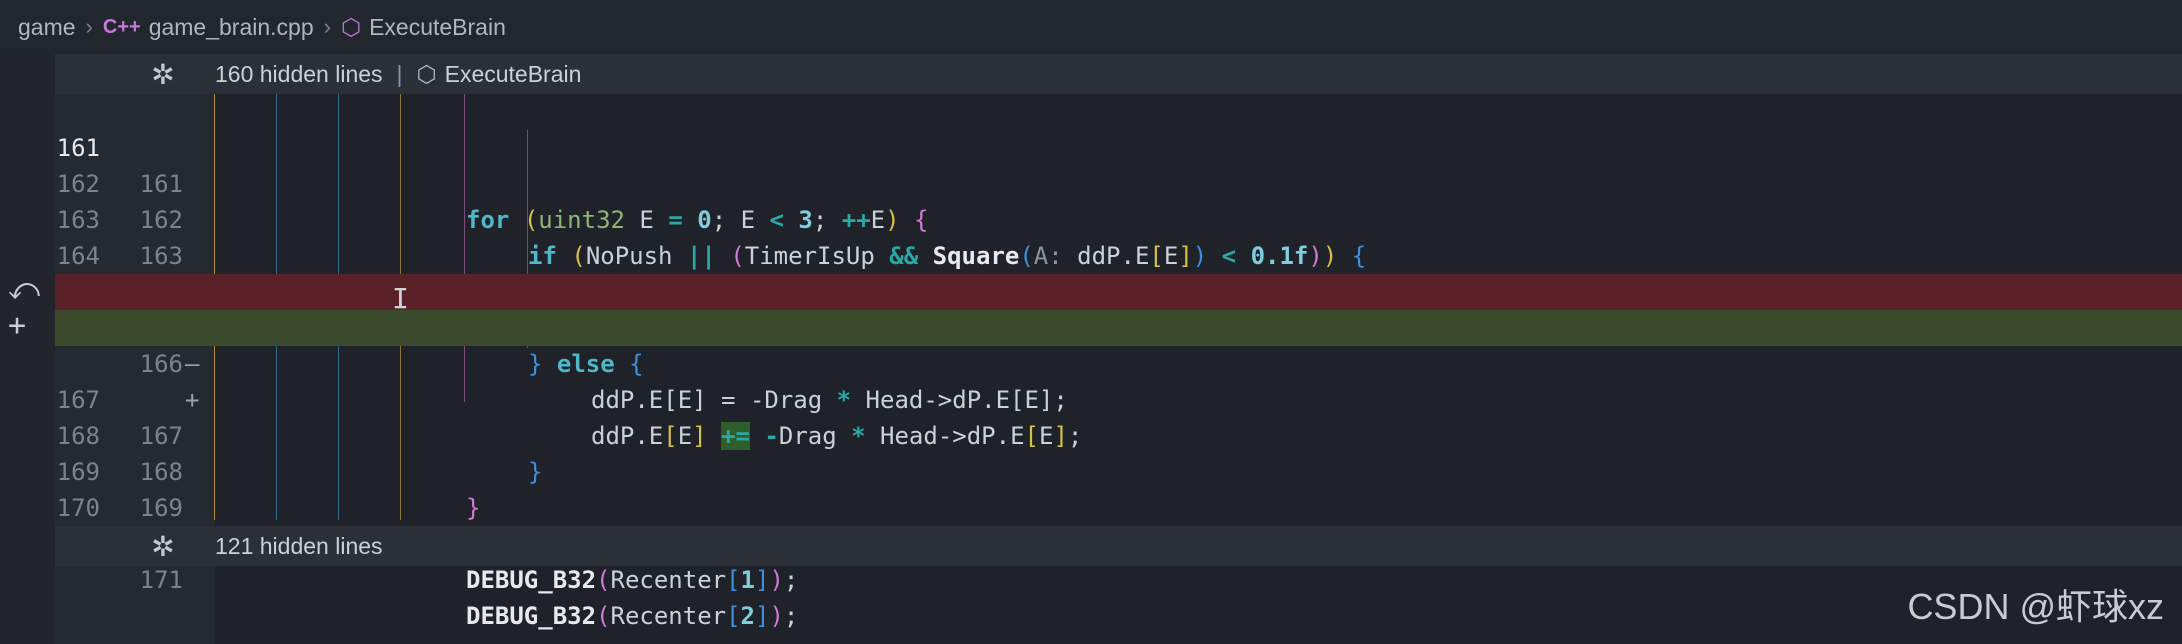 The height and width of the screenshot is (644, 2182). I want to click on breadcrumb-folder: game, so click(47, 27).